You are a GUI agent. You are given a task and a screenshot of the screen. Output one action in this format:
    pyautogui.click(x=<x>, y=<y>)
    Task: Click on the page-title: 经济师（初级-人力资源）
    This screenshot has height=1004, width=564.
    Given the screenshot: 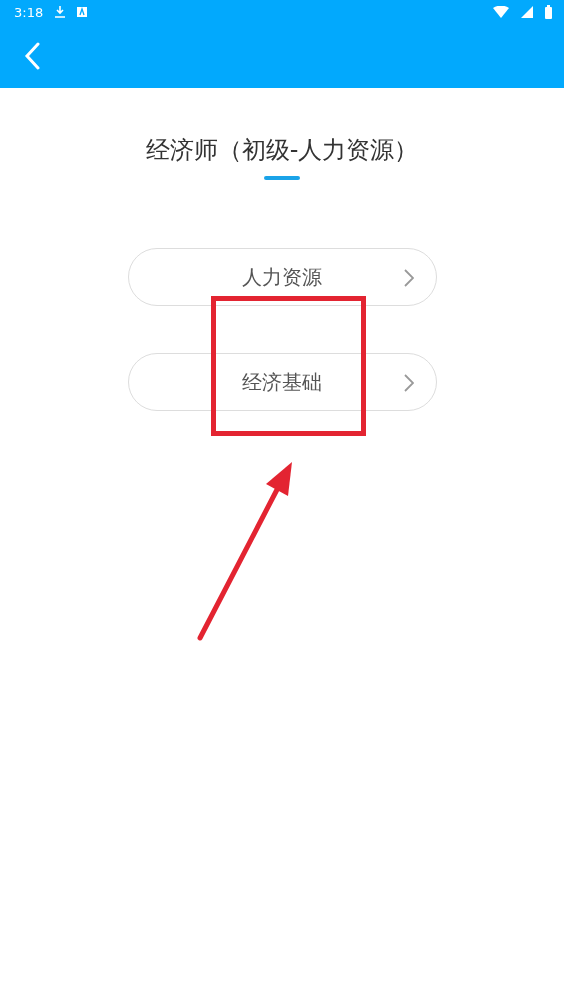 What is the action you would take?
    pyautogui.click(x=282, y=150)
    